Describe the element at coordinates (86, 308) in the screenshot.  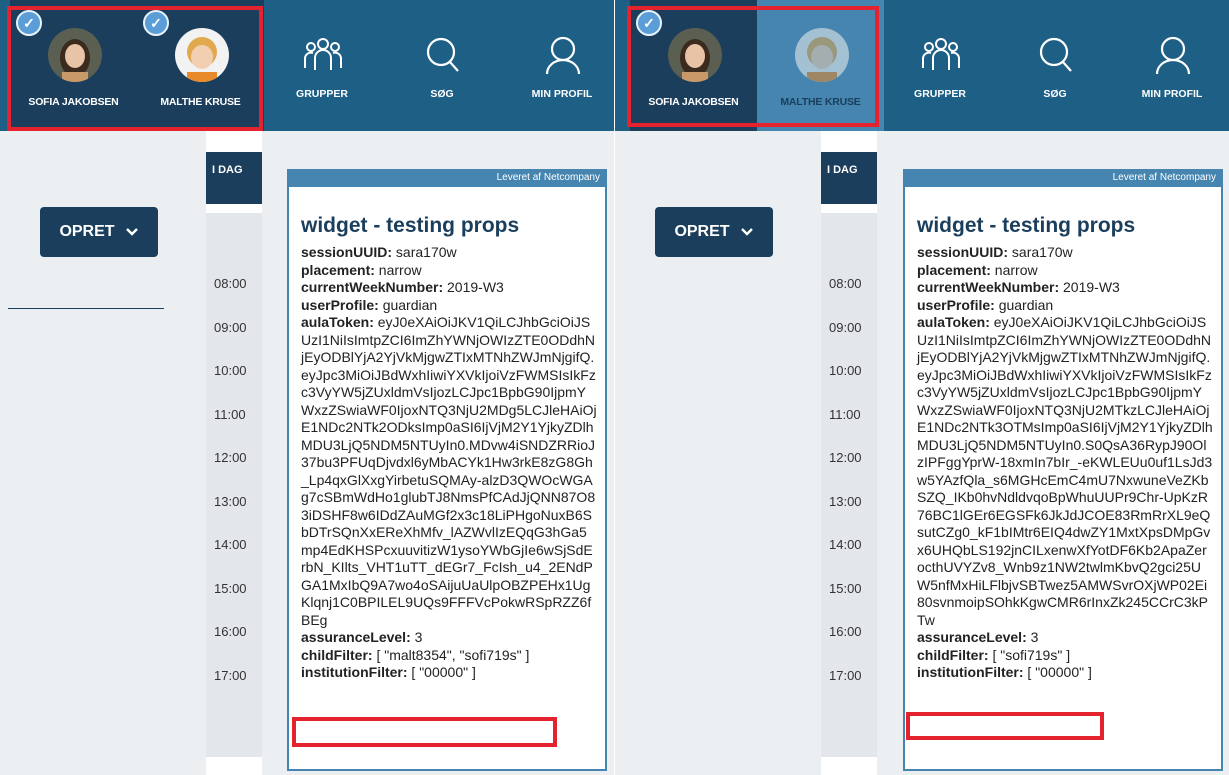
I see `divider` at that location.